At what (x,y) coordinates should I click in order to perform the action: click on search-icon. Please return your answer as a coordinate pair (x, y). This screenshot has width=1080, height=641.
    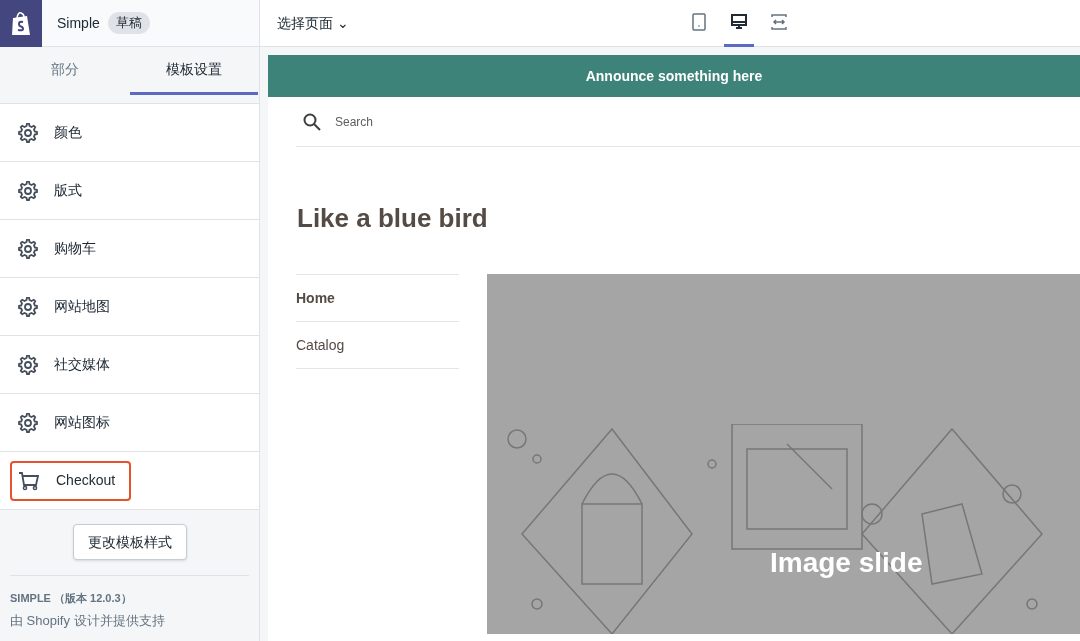
    Looking at the image, I should click on (312, 121).